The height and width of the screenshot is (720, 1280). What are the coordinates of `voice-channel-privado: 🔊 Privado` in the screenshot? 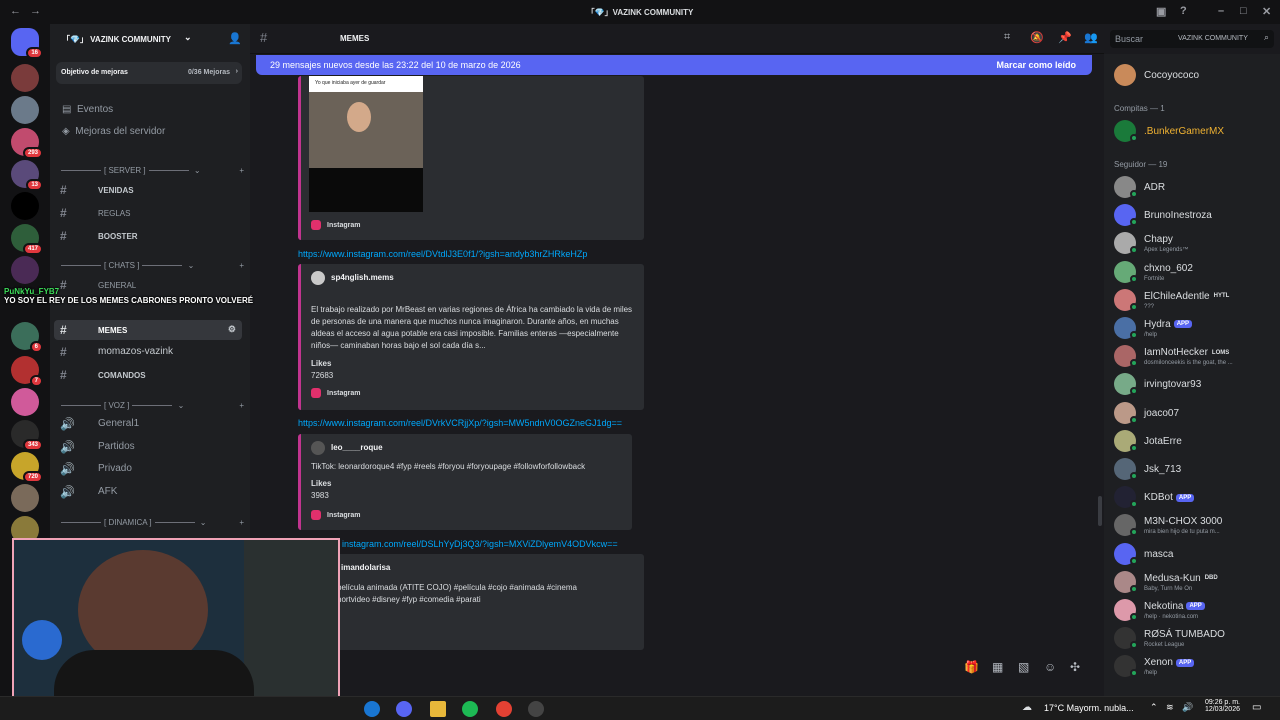 It's located at (148, 469).